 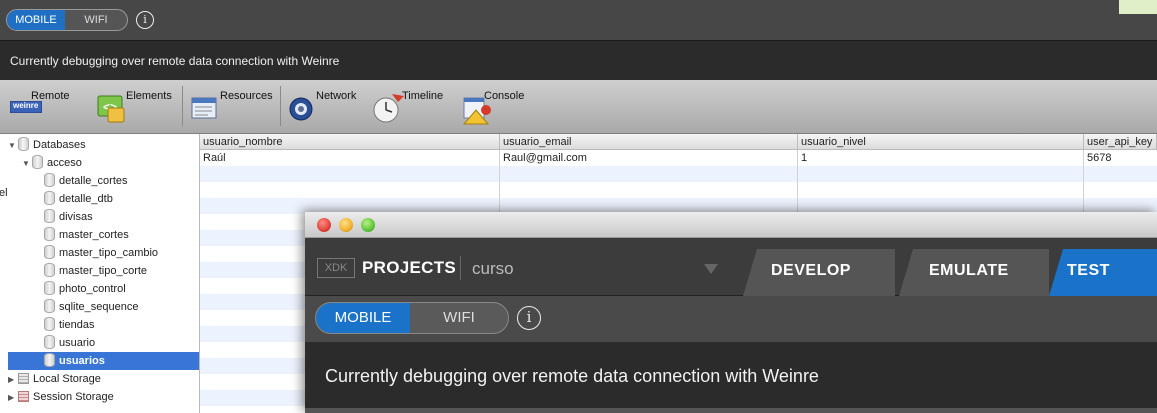 What do you see at coordinates (324, 225) in the screenshot?
I see `close-window-icon` at bounding box center [324, 225].